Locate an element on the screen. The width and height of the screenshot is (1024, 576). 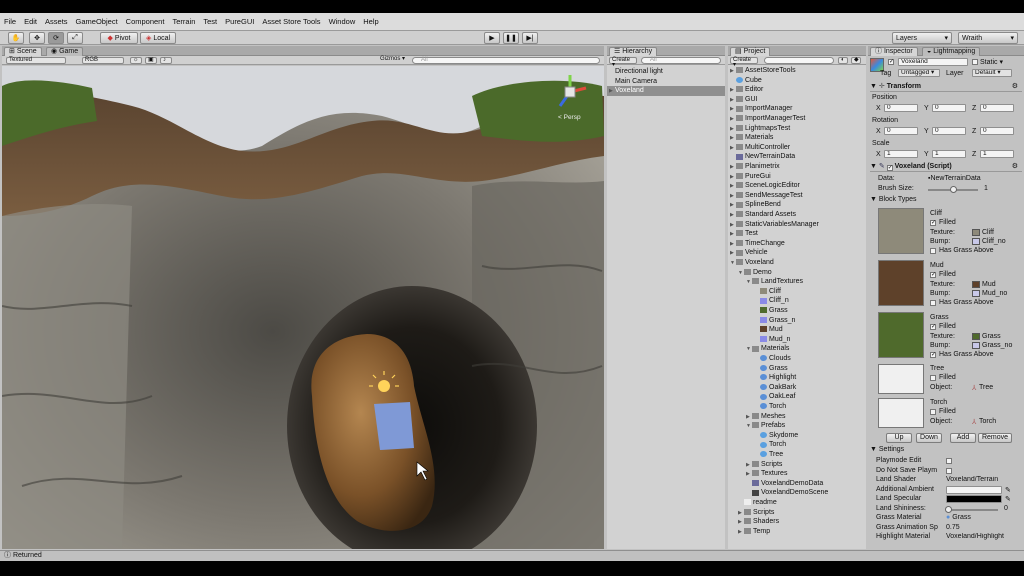
project-item-shaders: ▶ Shaders is located at coordinates (797, 522).